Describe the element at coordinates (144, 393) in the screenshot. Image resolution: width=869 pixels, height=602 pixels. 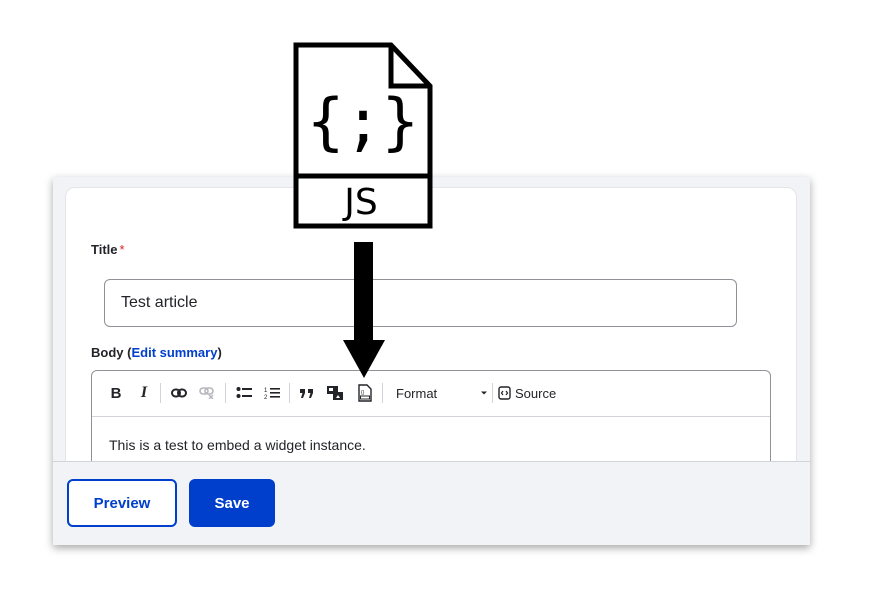
I see `italic-button: I` at that location.